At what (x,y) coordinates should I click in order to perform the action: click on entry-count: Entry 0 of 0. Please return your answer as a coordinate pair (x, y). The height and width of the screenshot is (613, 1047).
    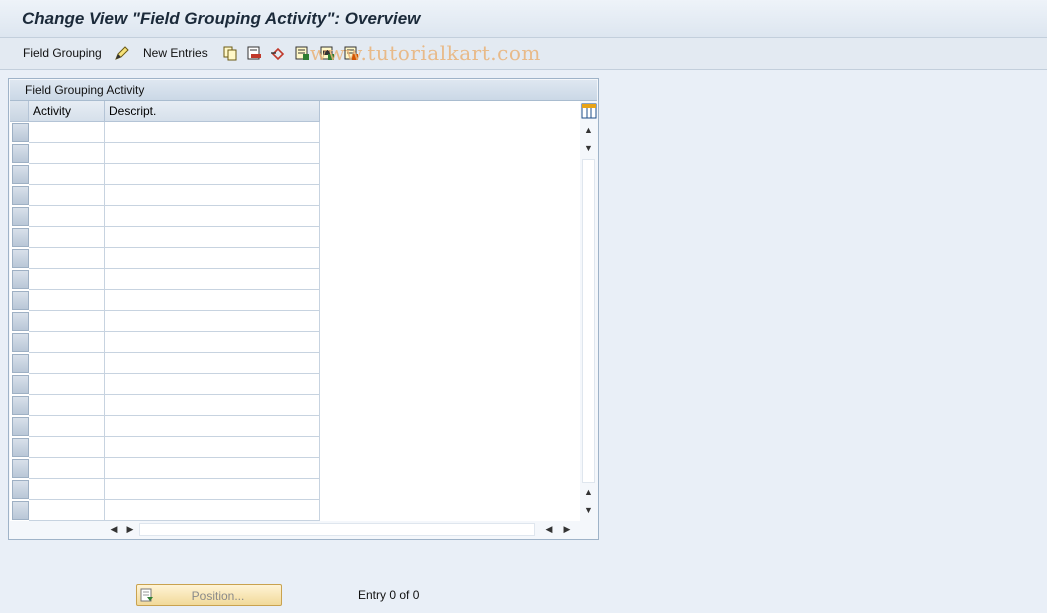
    Looking at the image, I should click on (389, 595).